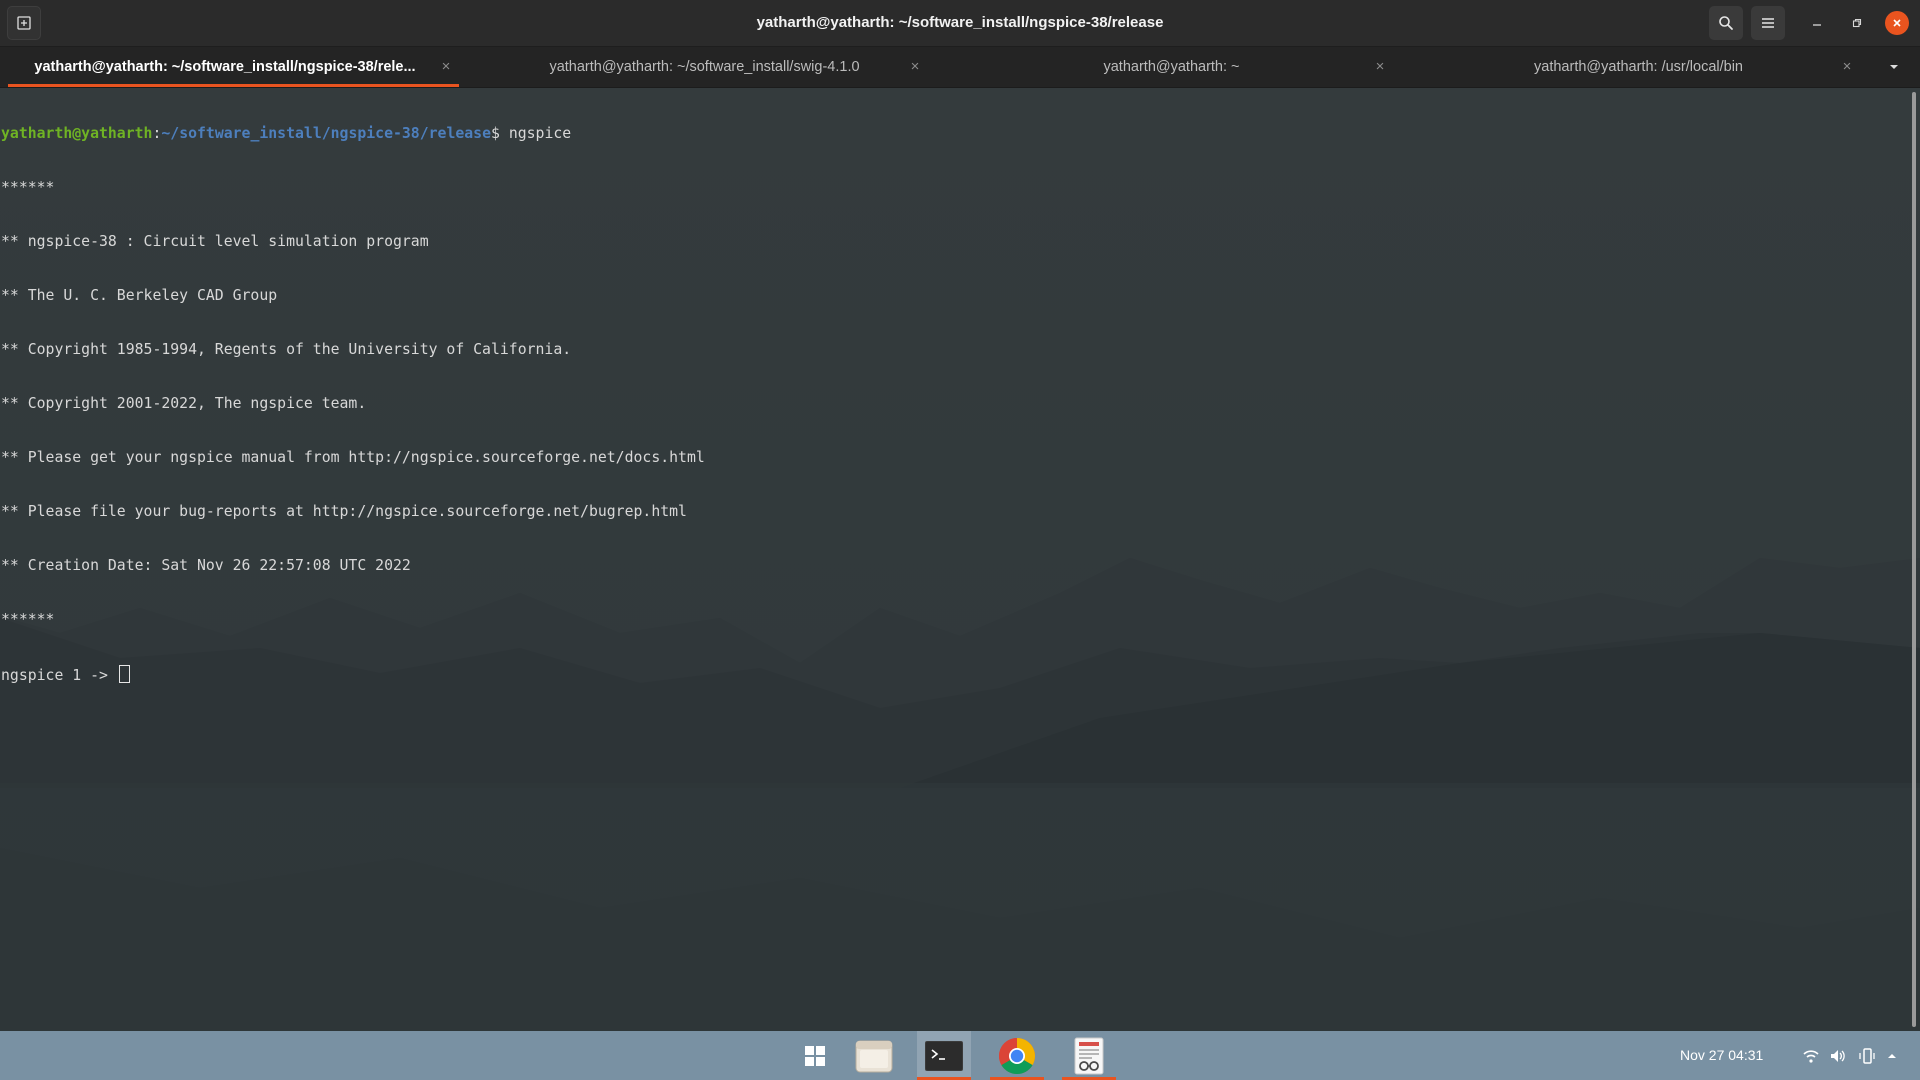 Image resolution: width=1920 pixels, height=1080 pixels. I want to click on ngspice-prompt-line: ngspice 1 ->, so click(353, 674).